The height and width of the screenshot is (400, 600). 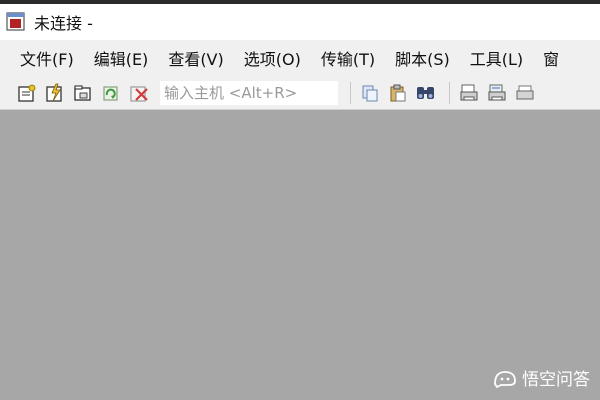 I want to click on quick-connect-icon, so click(x=55, y=93).